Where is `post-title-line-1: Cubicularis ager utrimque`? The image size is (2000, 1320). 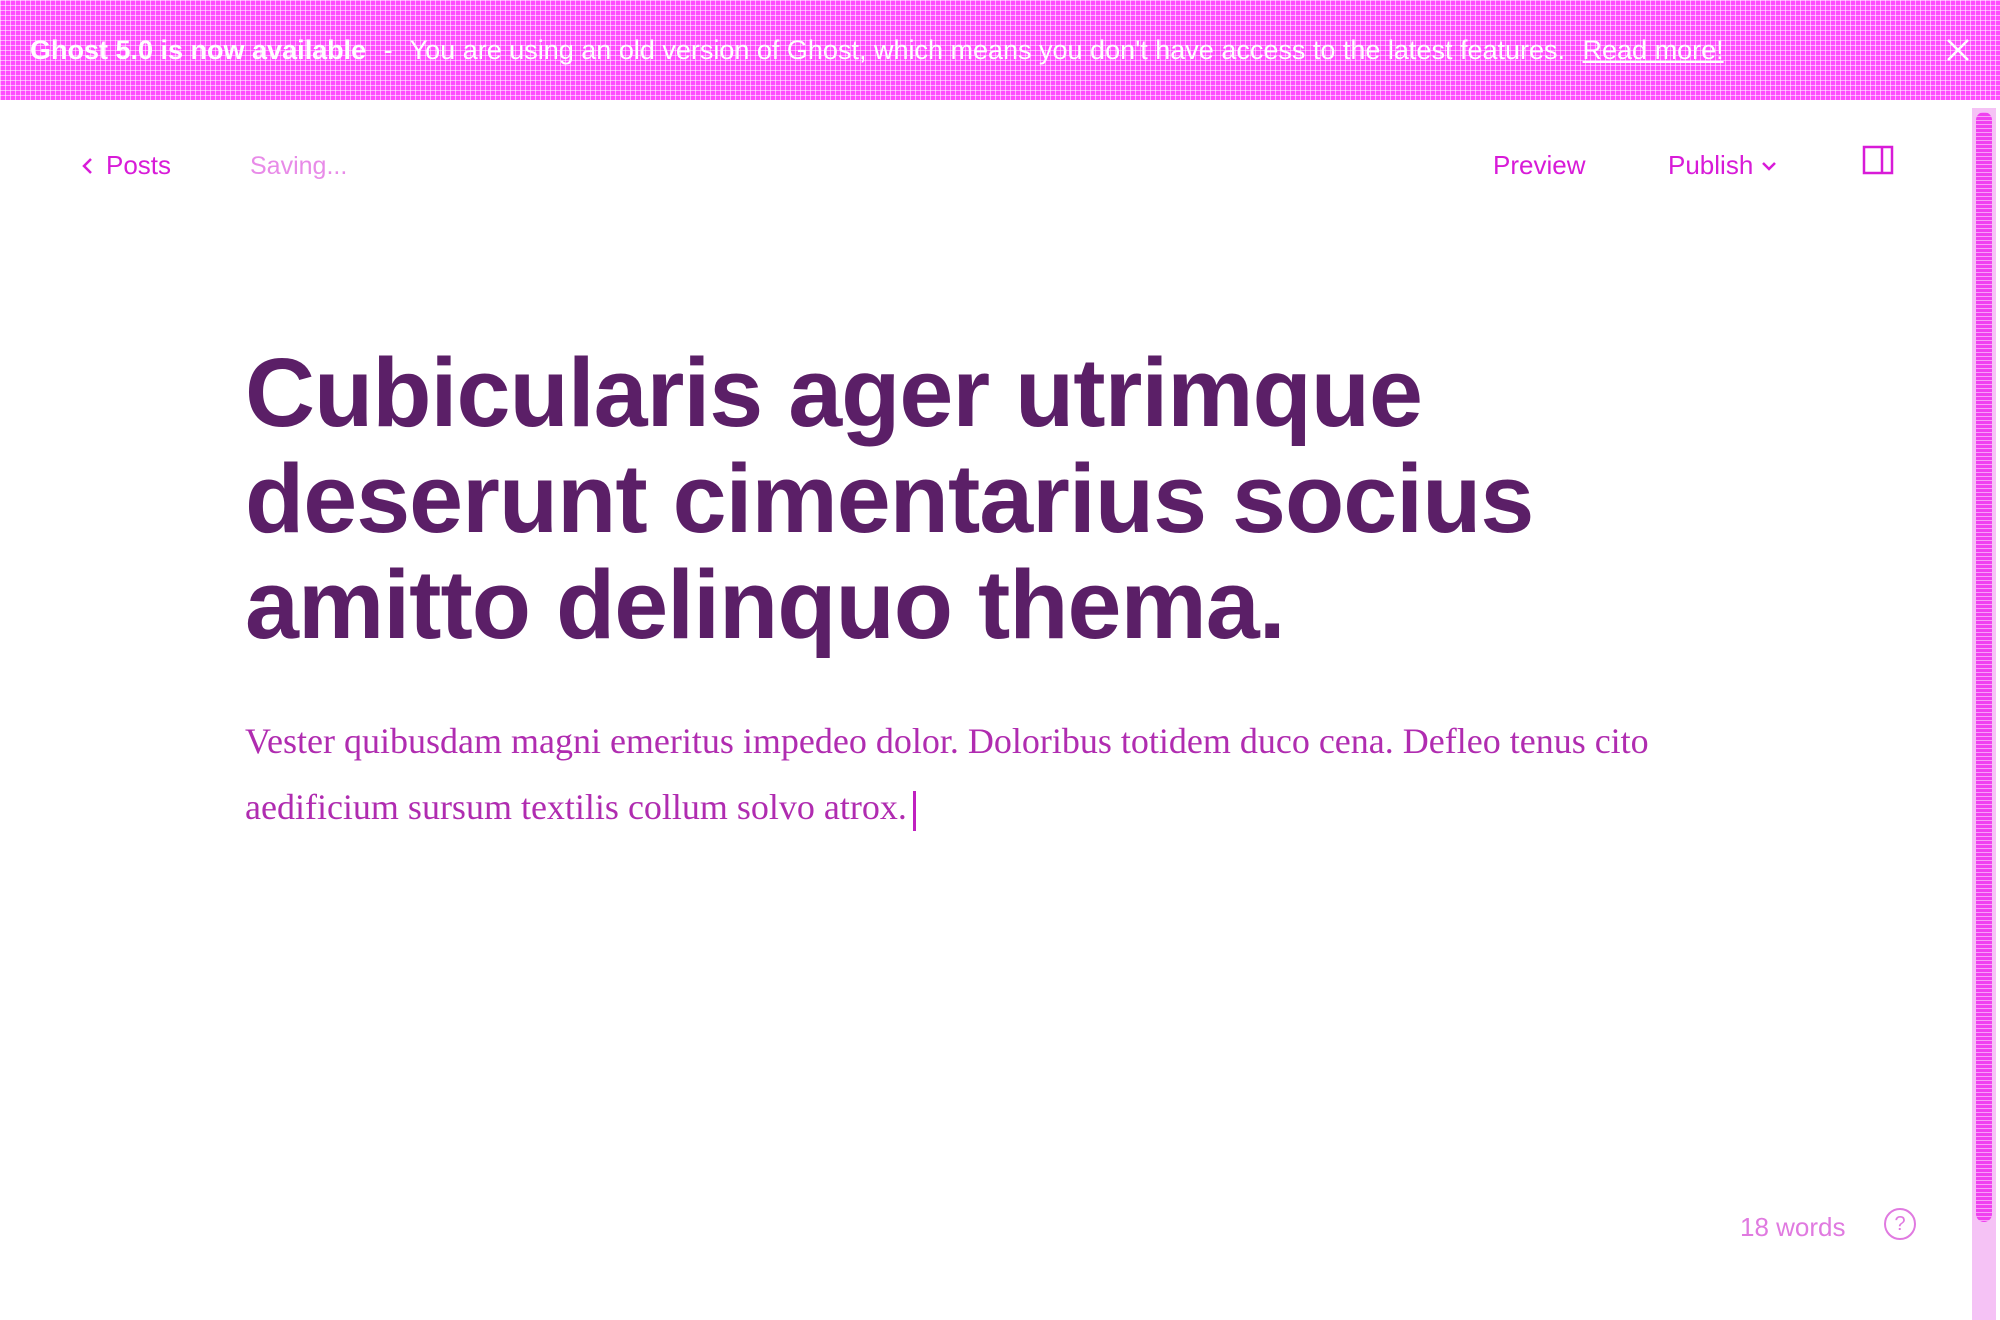
post-title-line-1: Cubicularis ager utrimque is located at coordinates (834, 392).